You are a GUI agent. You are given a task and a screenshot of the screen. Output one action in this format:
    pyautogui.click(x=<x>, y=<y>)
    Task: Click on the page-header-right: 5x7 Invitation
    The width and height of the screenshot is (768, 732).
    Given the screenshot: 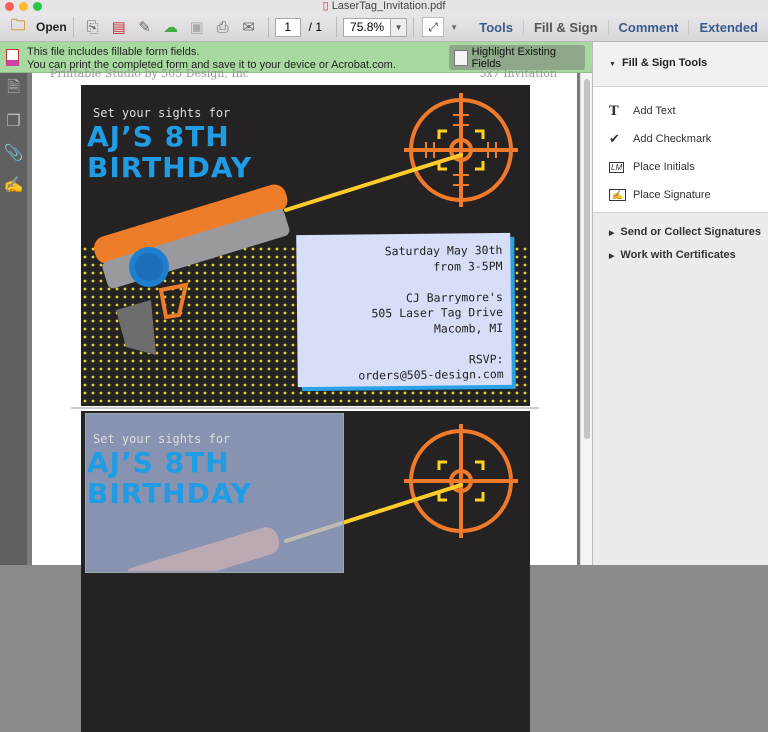 What is the action you would take?
    pyautogui.click(x=518, y=73)
    